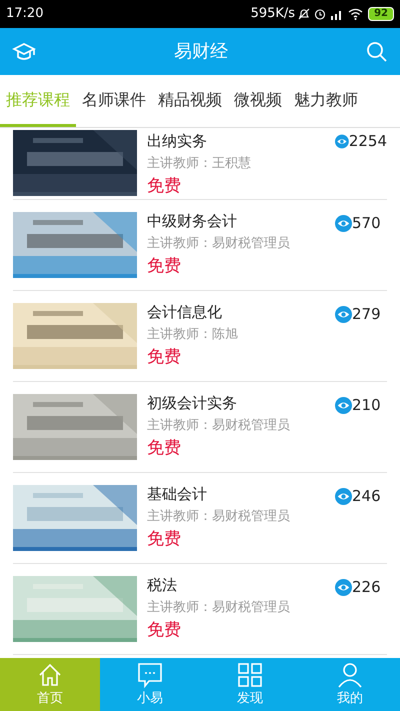 Image resolution: width=400 pixels, height=711 pixels. Describe the element at coordinates (377, 51) in the screenshot. I see `search-icon` at that location.